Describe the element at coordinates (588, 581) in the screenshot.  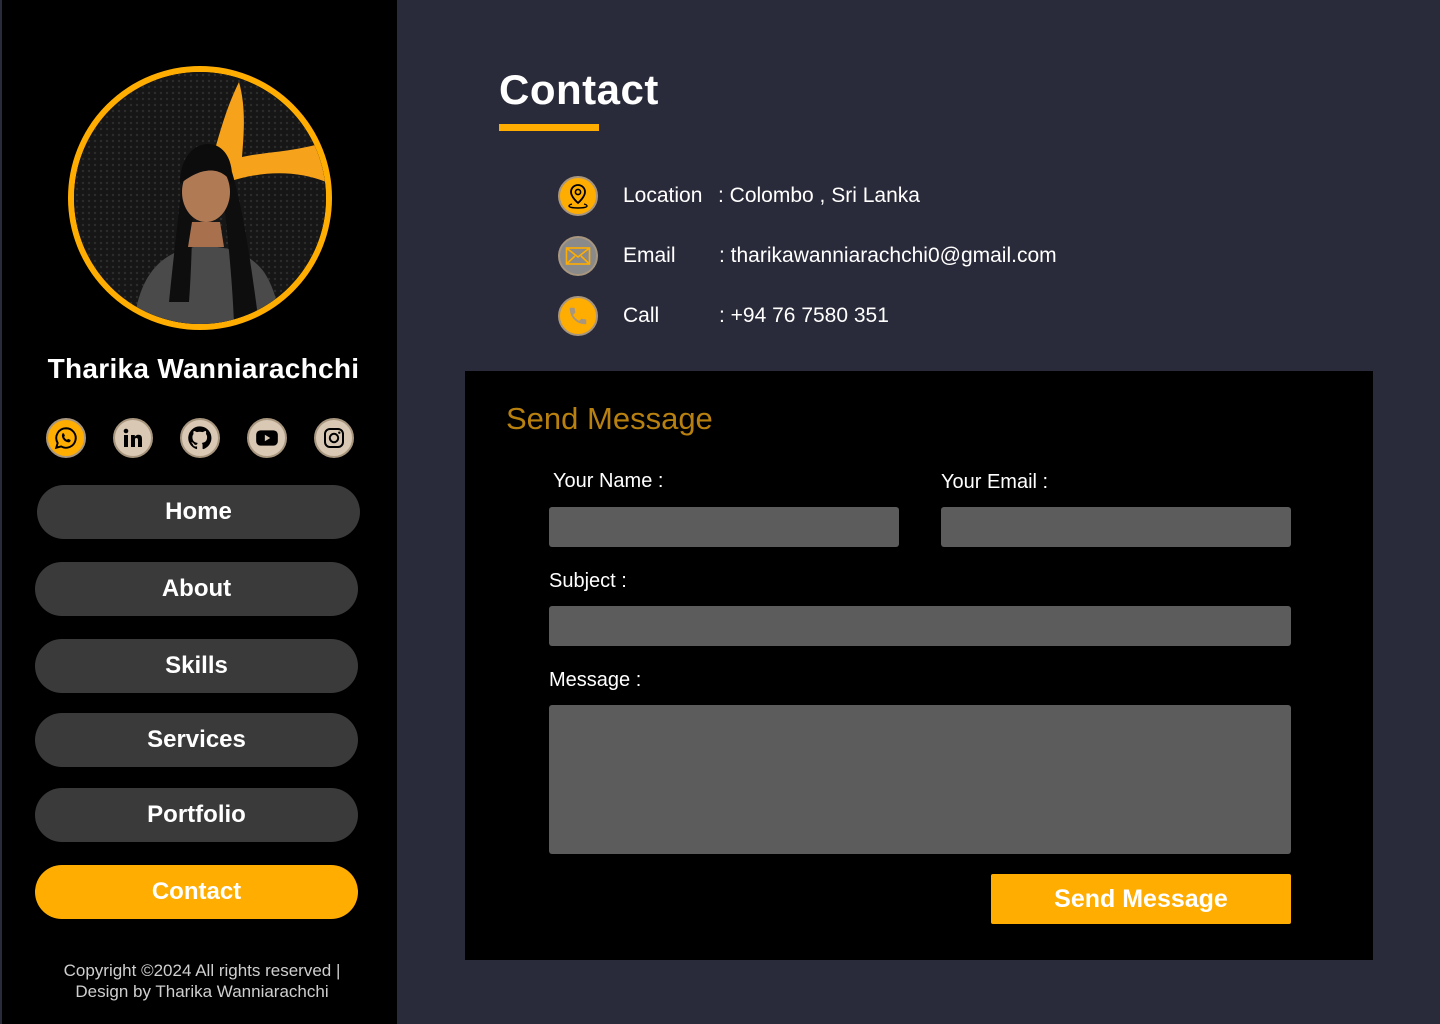
I see `subject-label: Subject :` at that location.